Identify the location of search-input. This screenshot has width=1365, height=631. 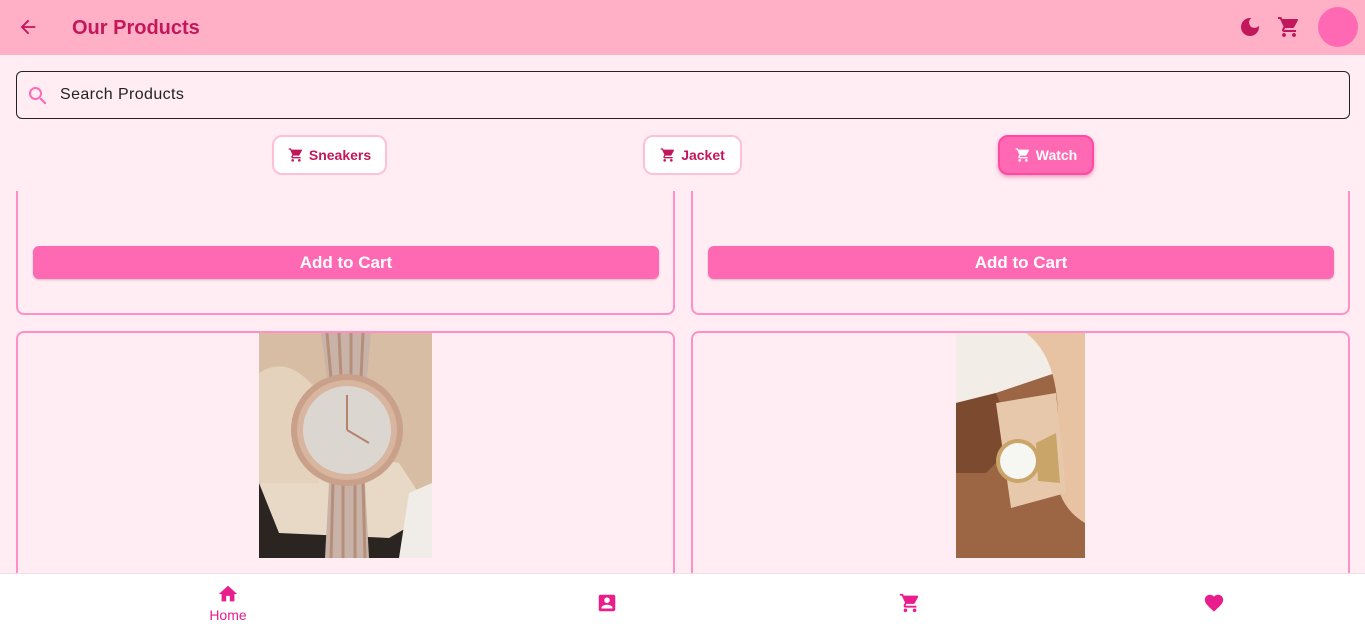
(690, 95).